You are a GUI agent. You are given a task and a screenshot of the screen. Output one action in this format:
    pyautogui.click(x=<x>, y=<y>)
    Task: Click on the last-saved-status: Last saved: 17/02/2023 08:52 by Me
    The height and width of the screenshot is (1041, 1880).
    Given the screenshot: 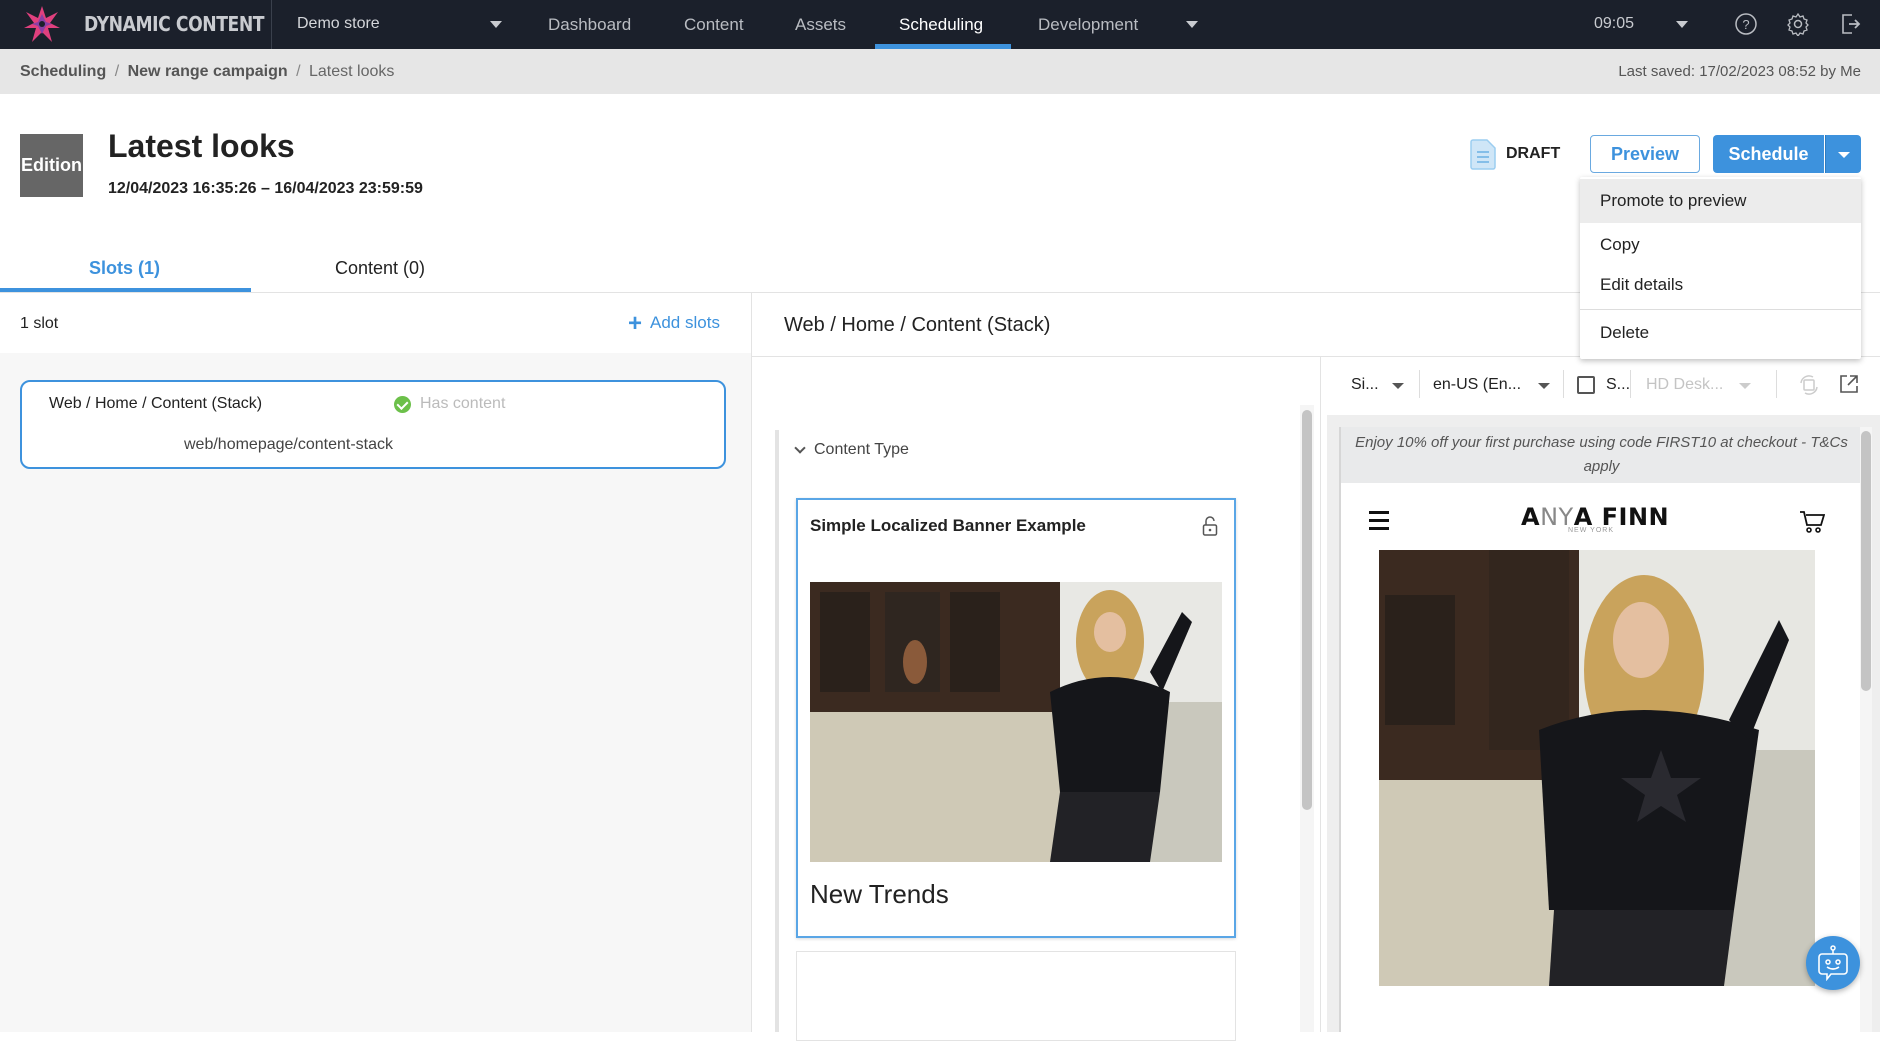 What is the action you would take?
    pyautogui.click(x=1739, y=71)
    